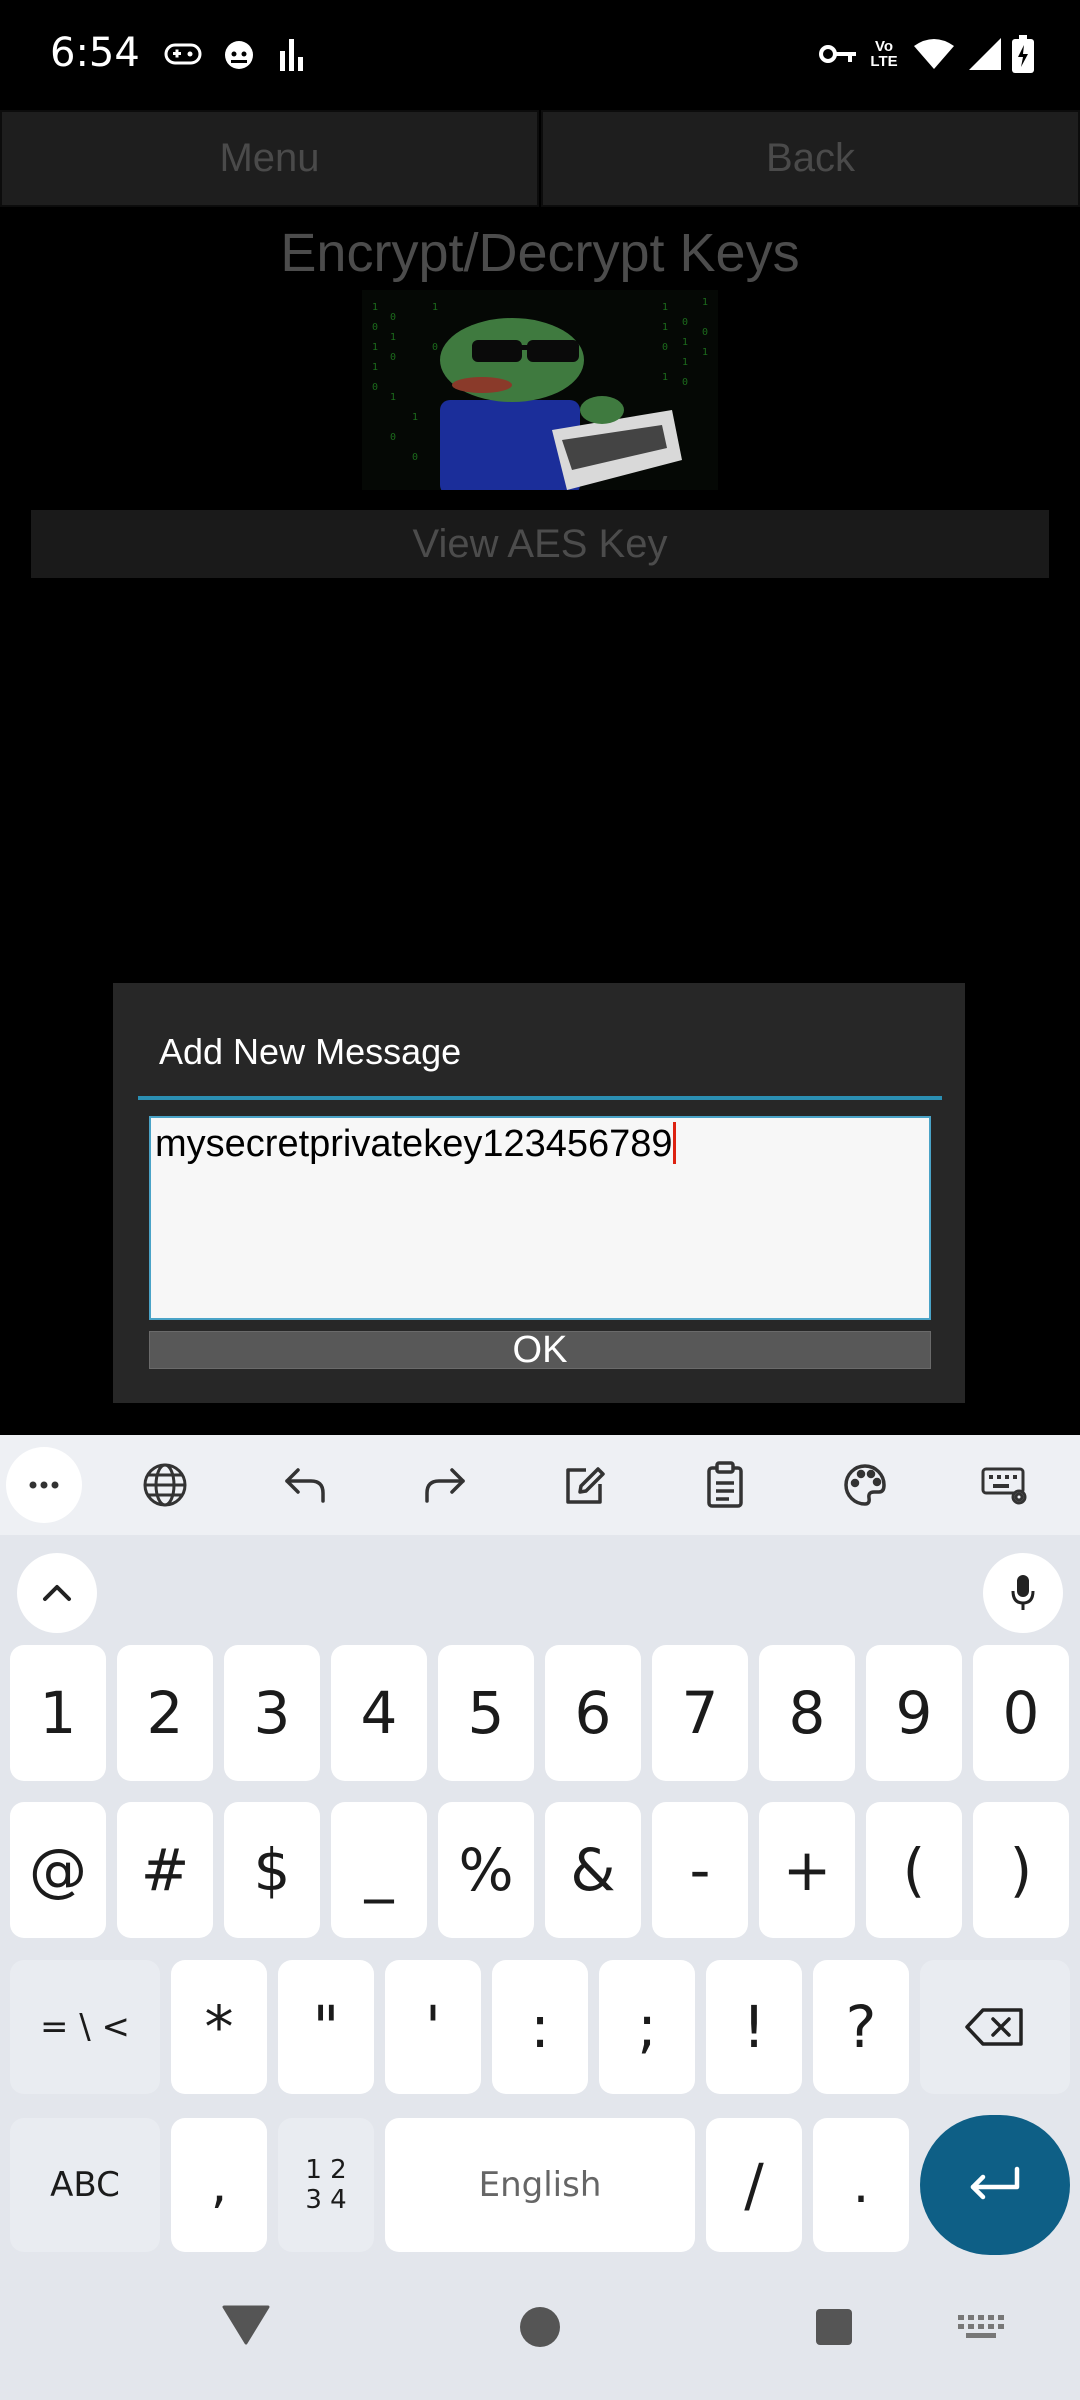 This screenshot has height=2400, width=1080. What do you see at coordinates (58, 1870) in the screenshot?
I see `key-at: @` at bounding box center [58, 1870].